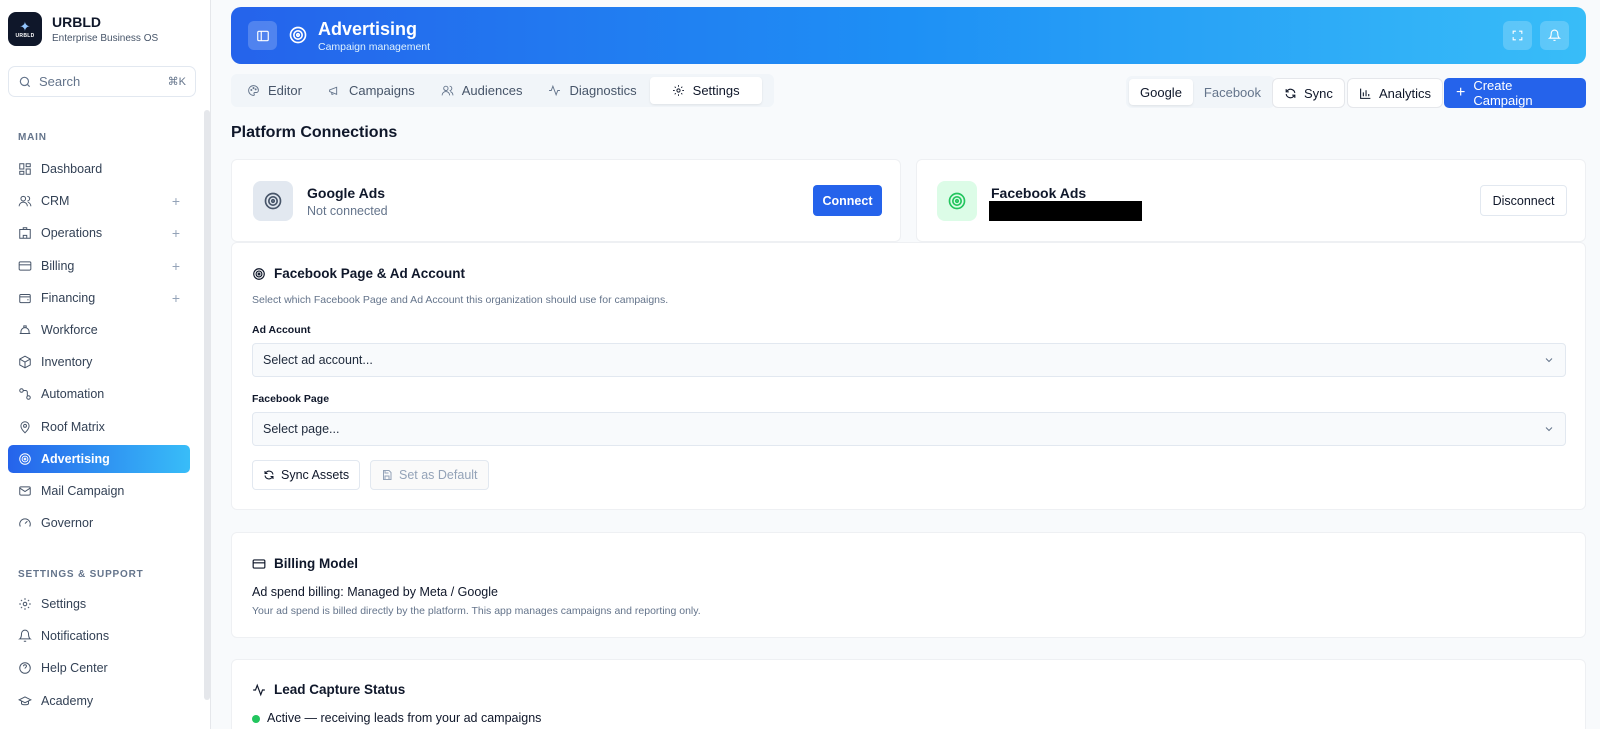  Describe the element at coordinates (60, 81) in the screenshot. I see `search-placeholder: Search` at that location.